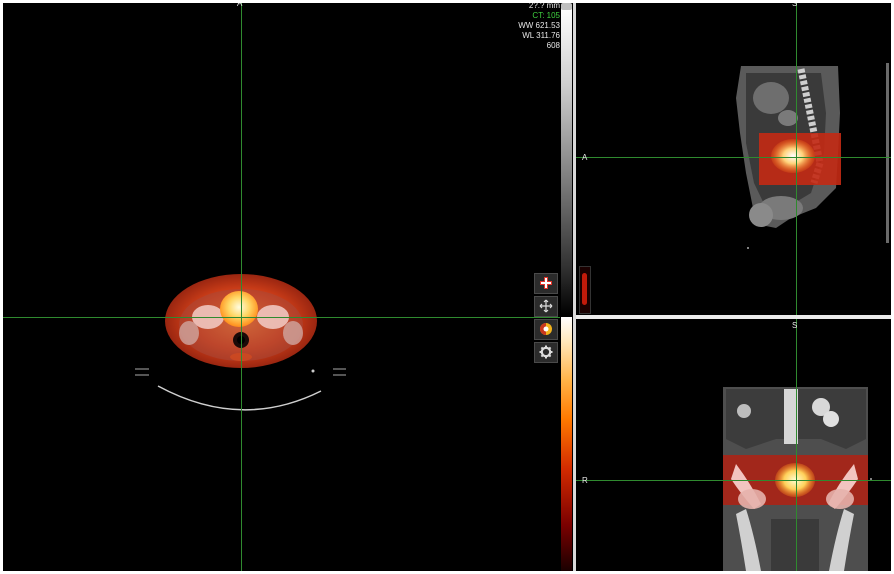 This screenshot has height=574, width=894. Describe the element at coordinates (585, 290) in the screenshot. I see `slice-thumbnail` at that location.